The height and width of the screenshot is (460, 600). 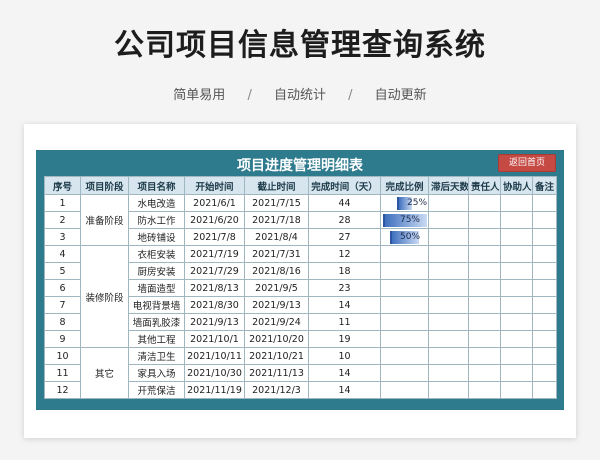 What do you see at coordinates (276, 237) in the screenshot?
I see `cell-end: 2021/8/4` at bounding box center [276, 237].